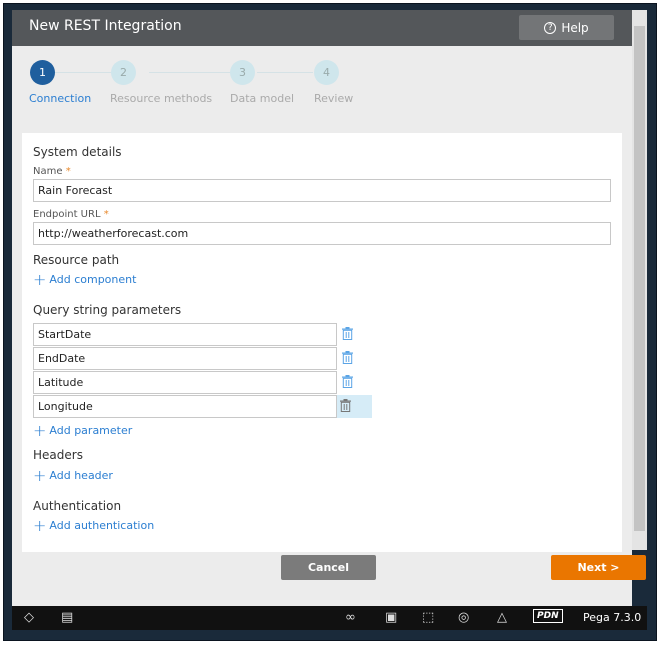  Describe the element at coordinates (350, 617) in the screenshot. I see `network-icon: ∞` at that location.